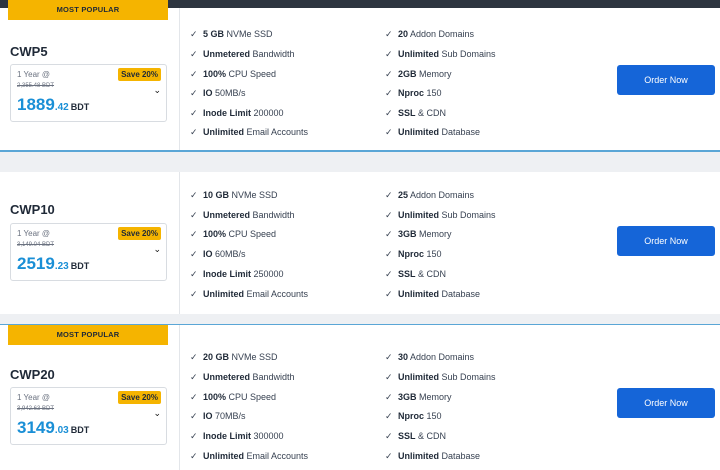 This screenshot has width=720, height=470. I want to click on feature-item: ✓ IO 60MB/s, so click(218, 254).